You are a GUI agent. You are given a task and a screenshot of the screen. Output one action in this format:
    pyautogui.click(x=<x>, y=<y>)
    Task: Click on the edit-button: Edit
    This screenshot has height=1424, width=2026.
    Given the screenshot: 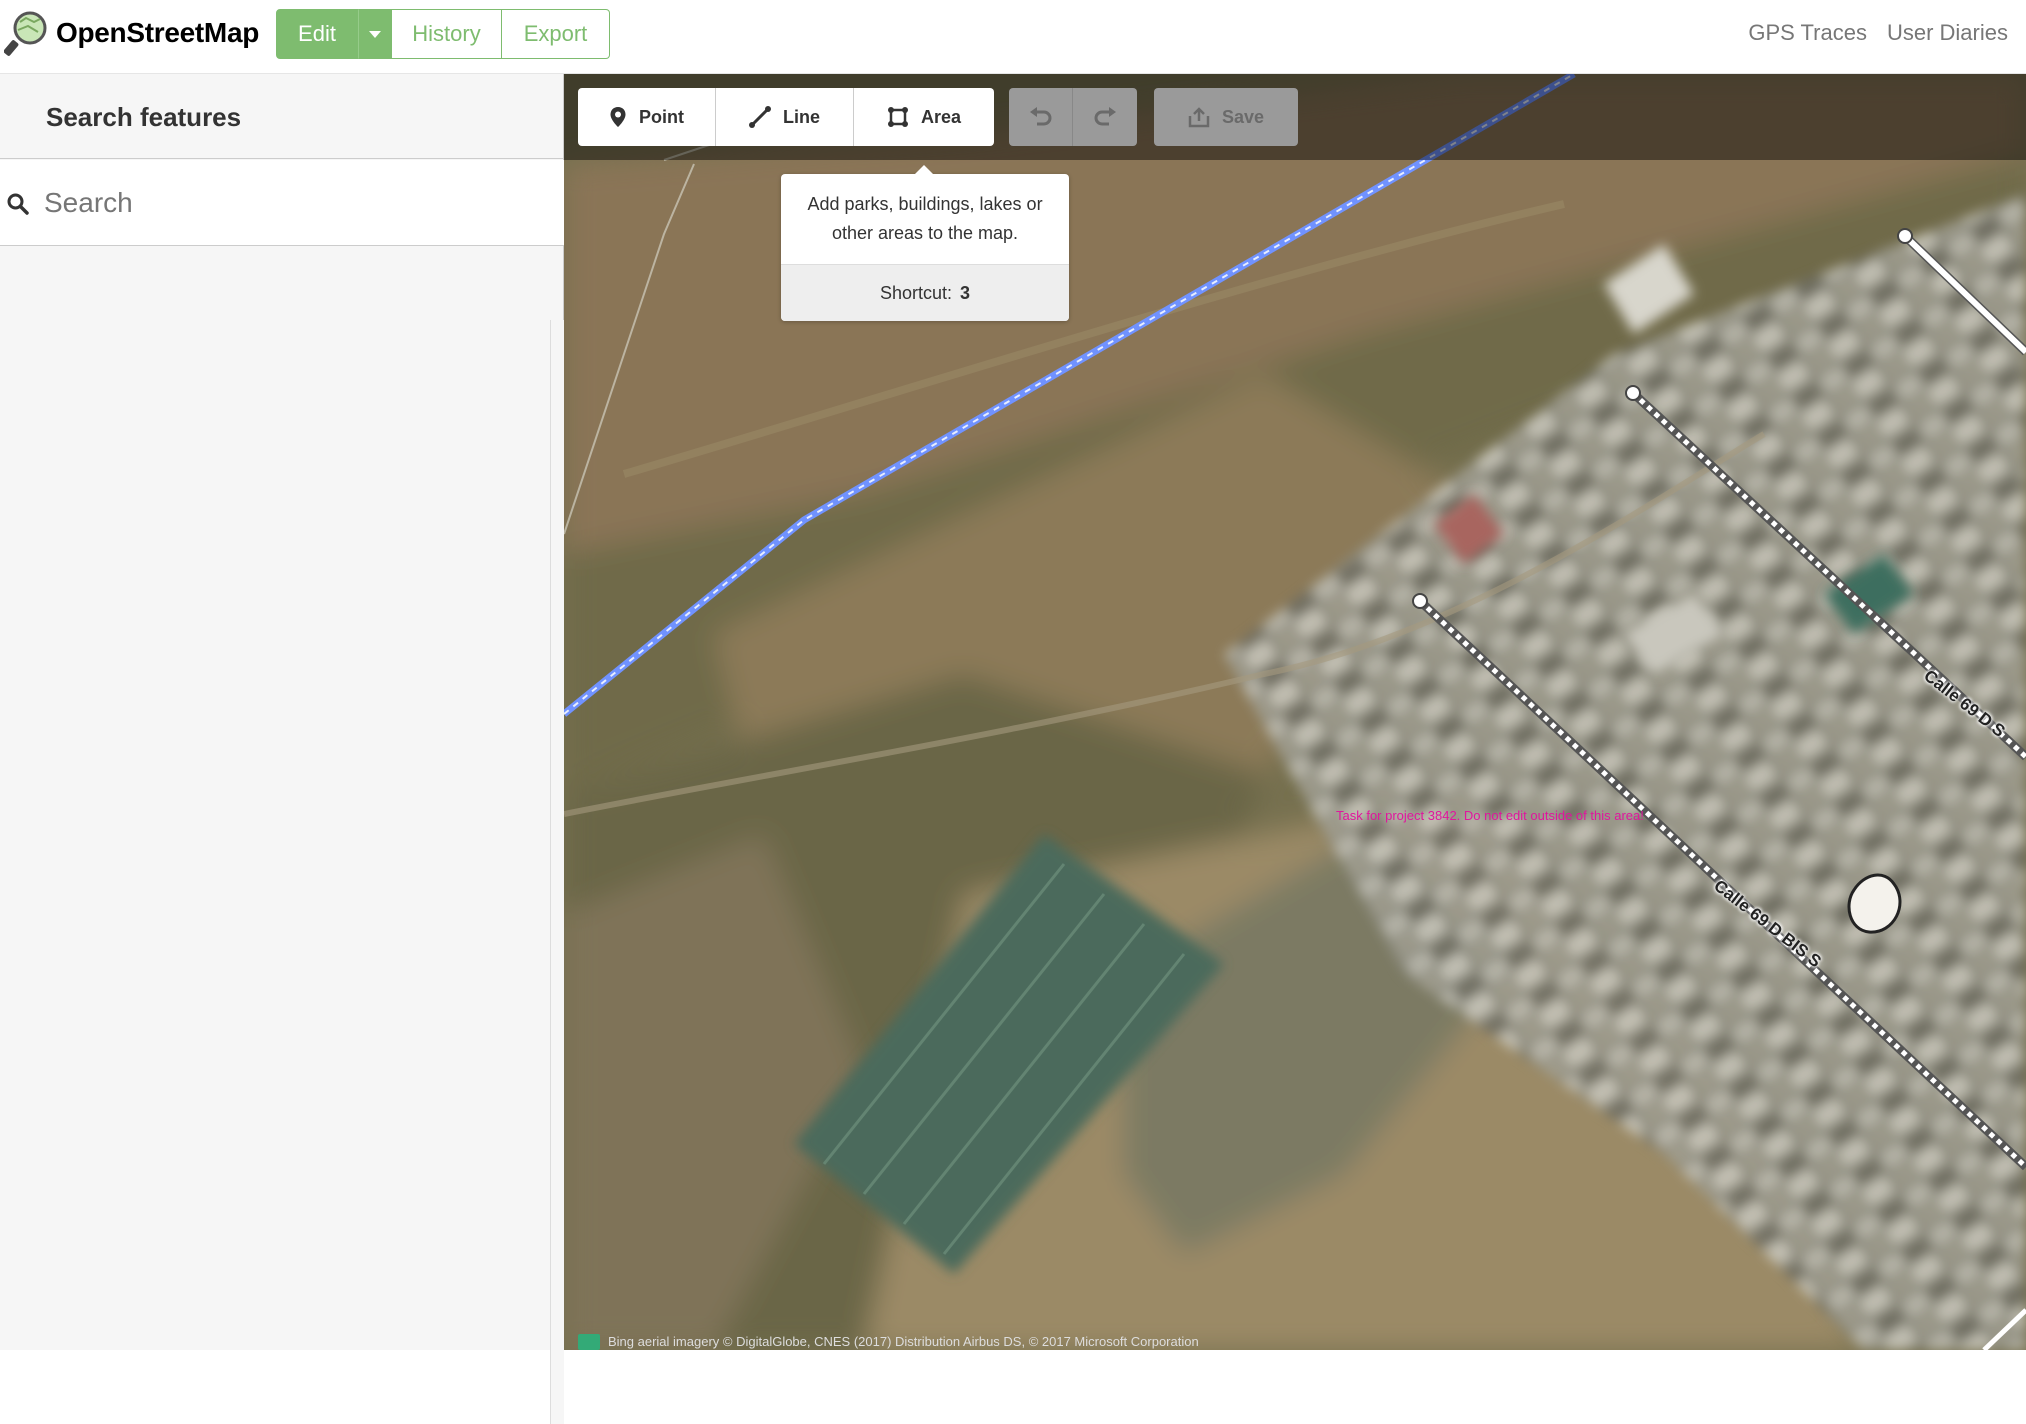 What is the action you would take?
    pyautogui.click(x=317, y=34)
    